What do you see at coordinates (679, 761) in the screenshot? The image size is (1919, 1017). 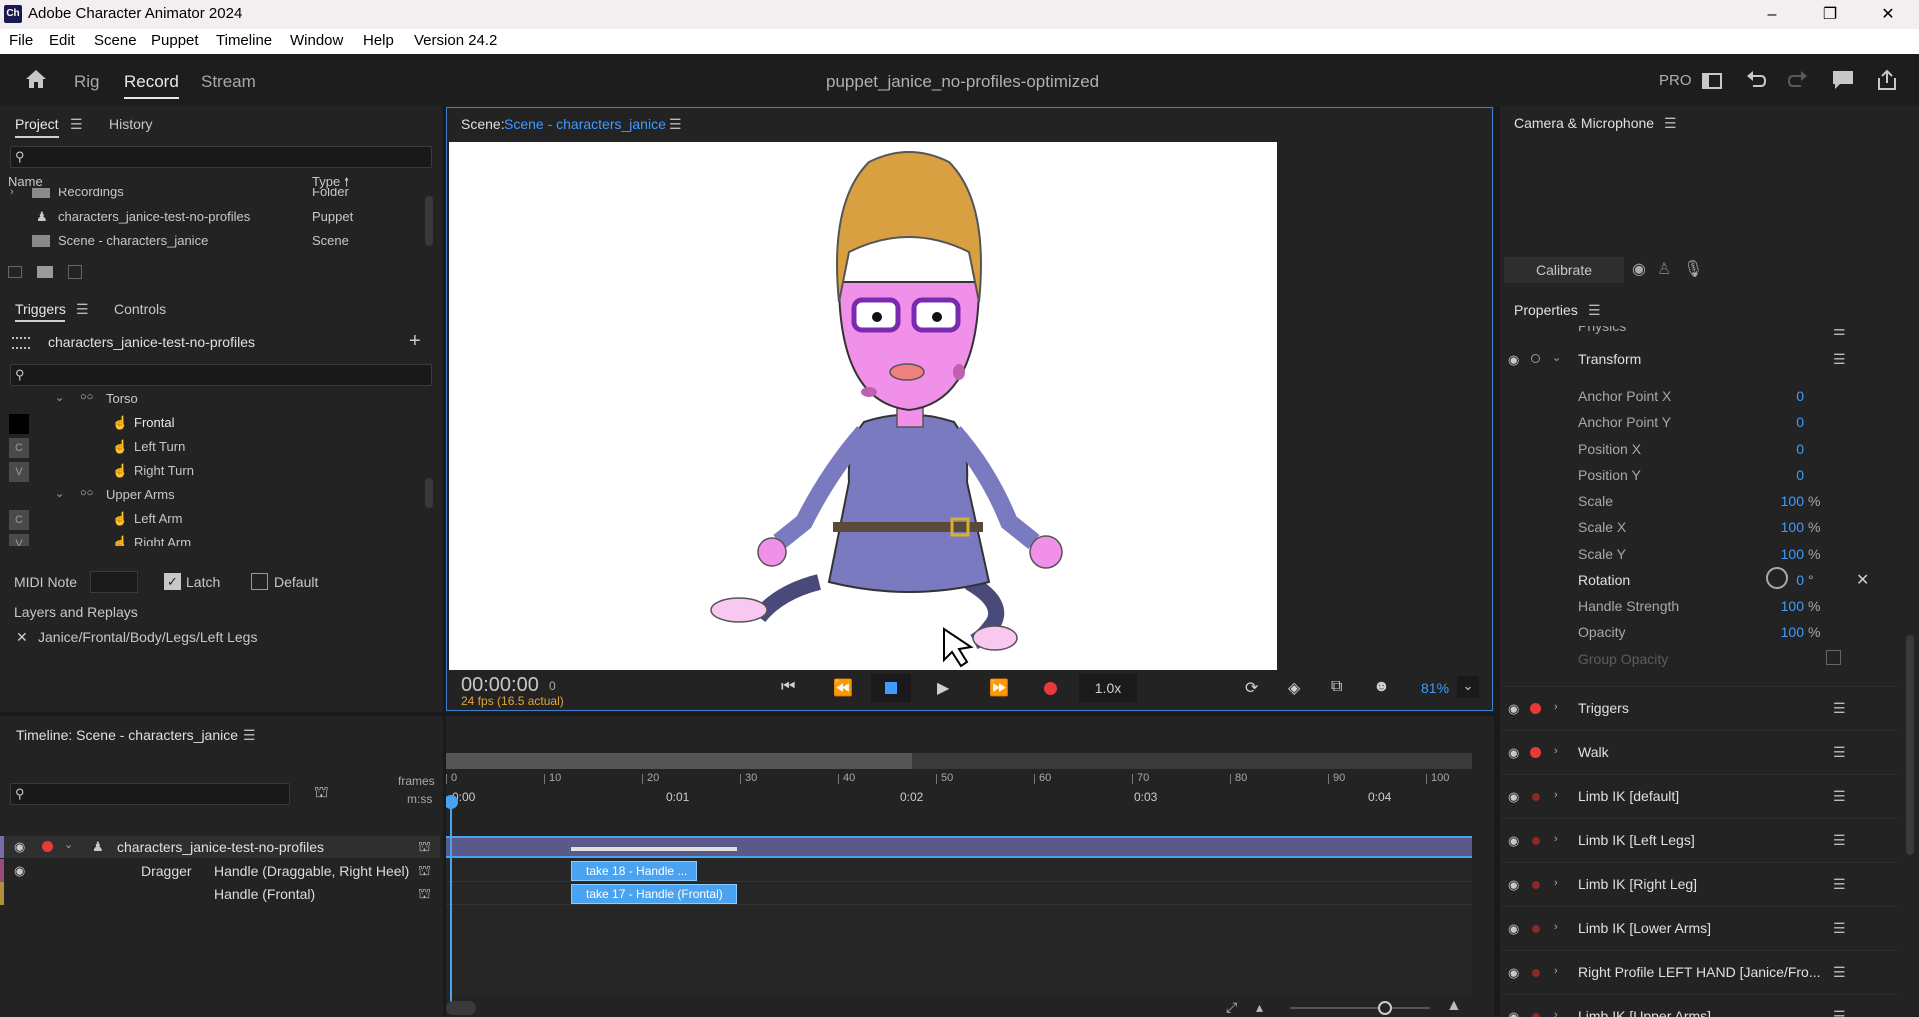 I see `work-area-bar` at bounding box center [679, 761].